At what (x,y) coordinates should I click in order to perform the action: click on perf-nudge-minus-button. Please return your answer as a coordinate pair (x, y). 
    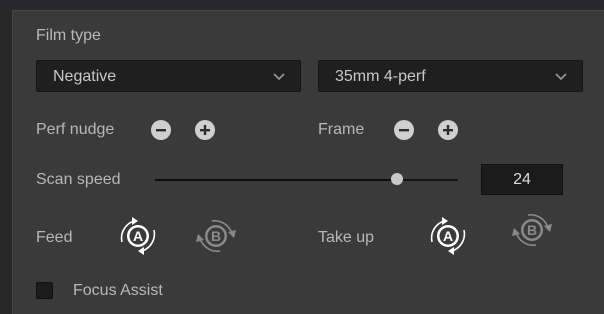
    Looking at the image, I should click on (161, 130).